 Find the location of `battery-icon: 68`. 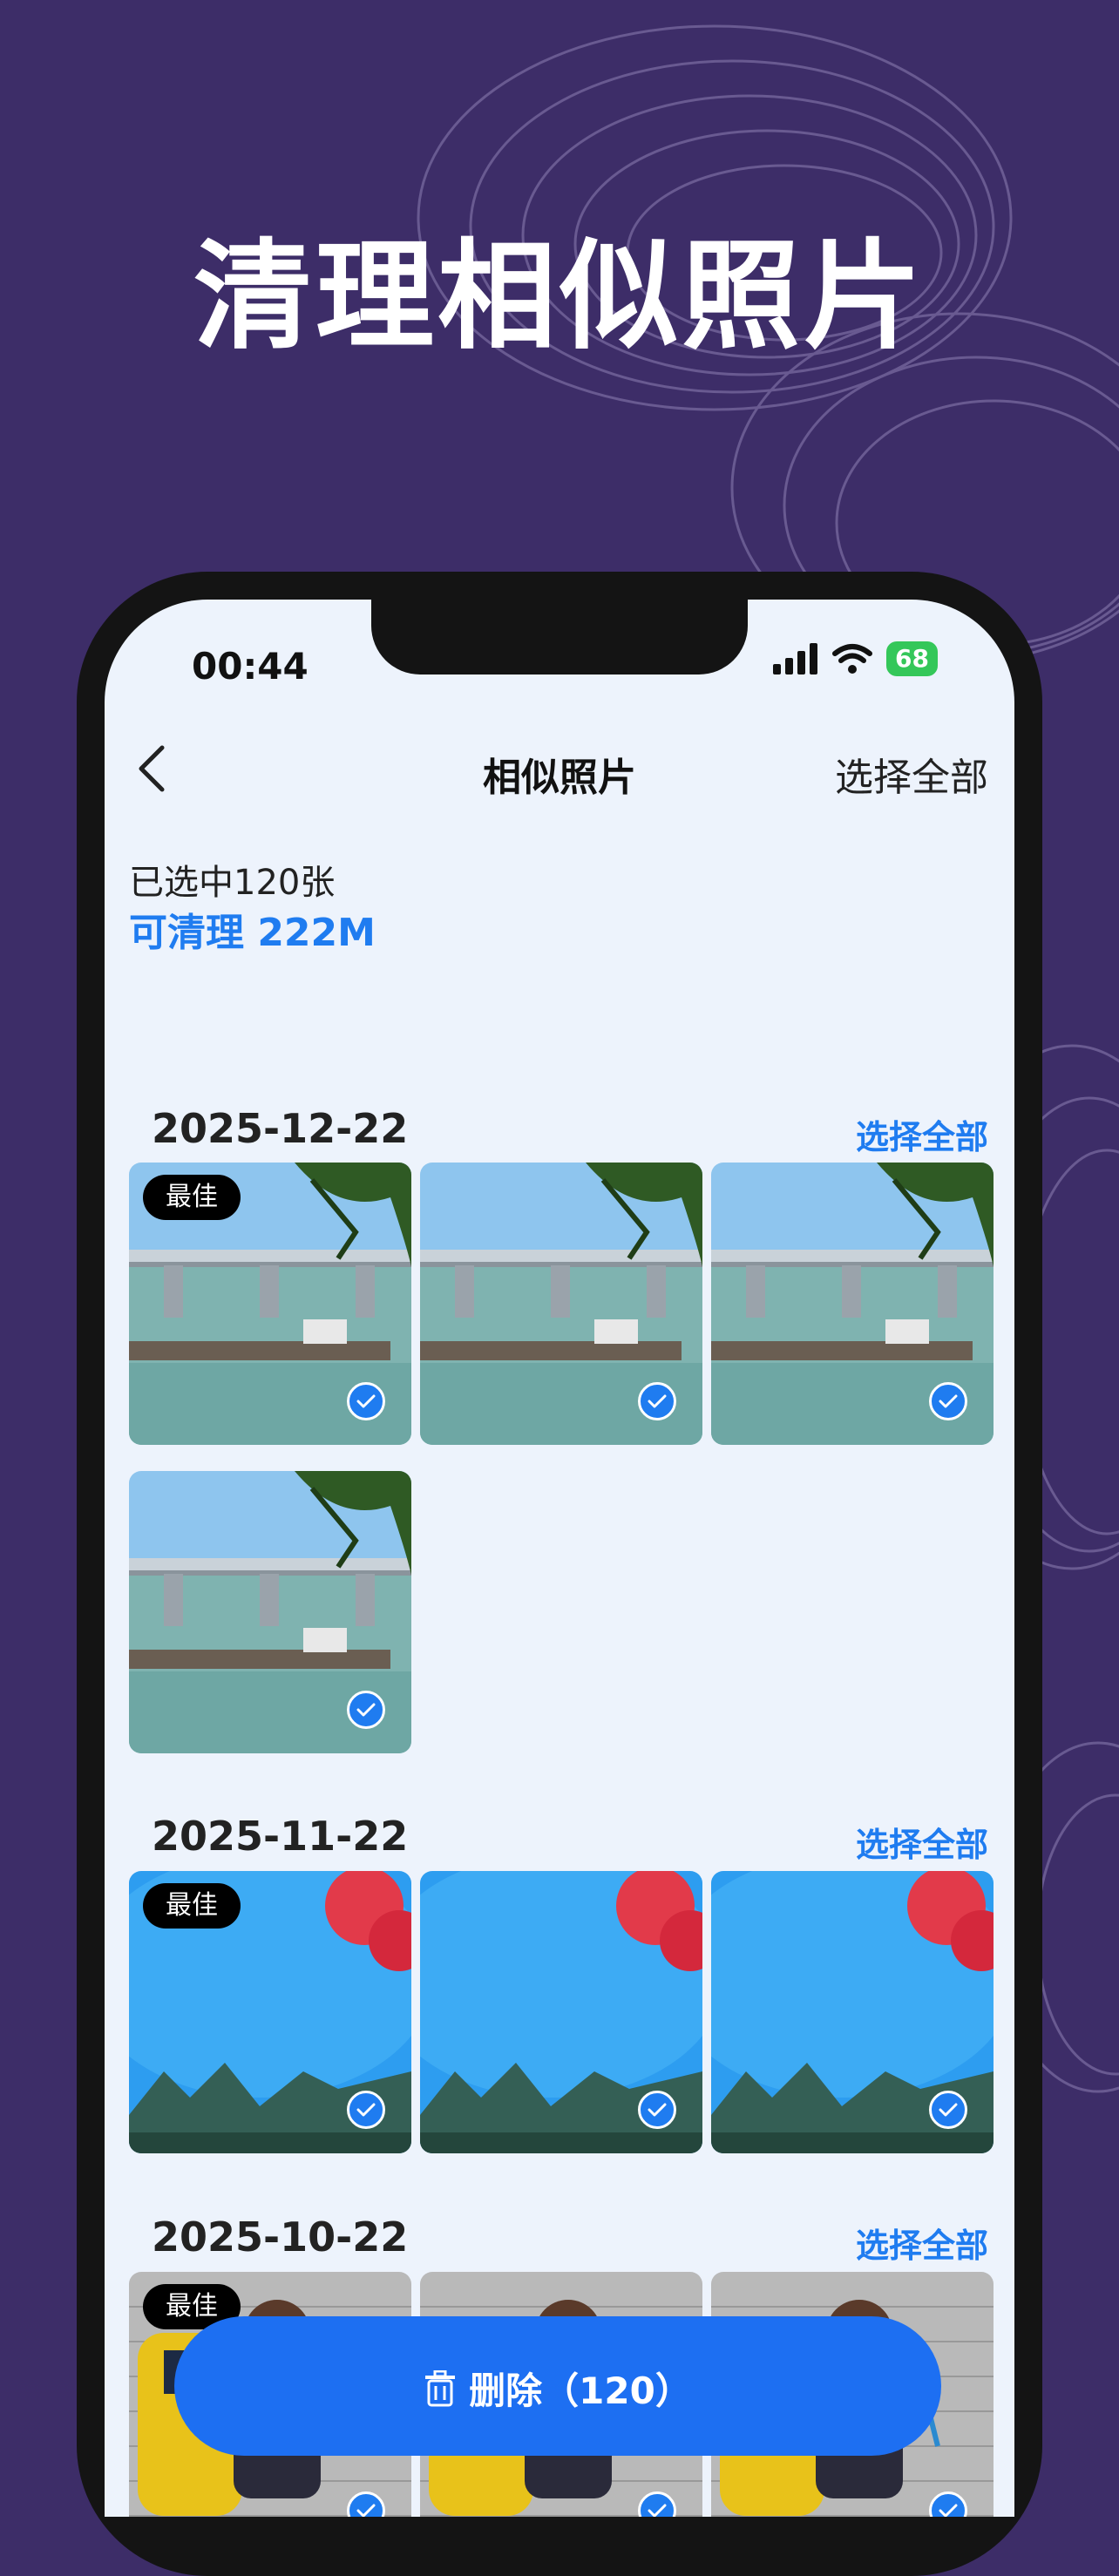

battery-icon: 68 is located at coordinates (912, 659).